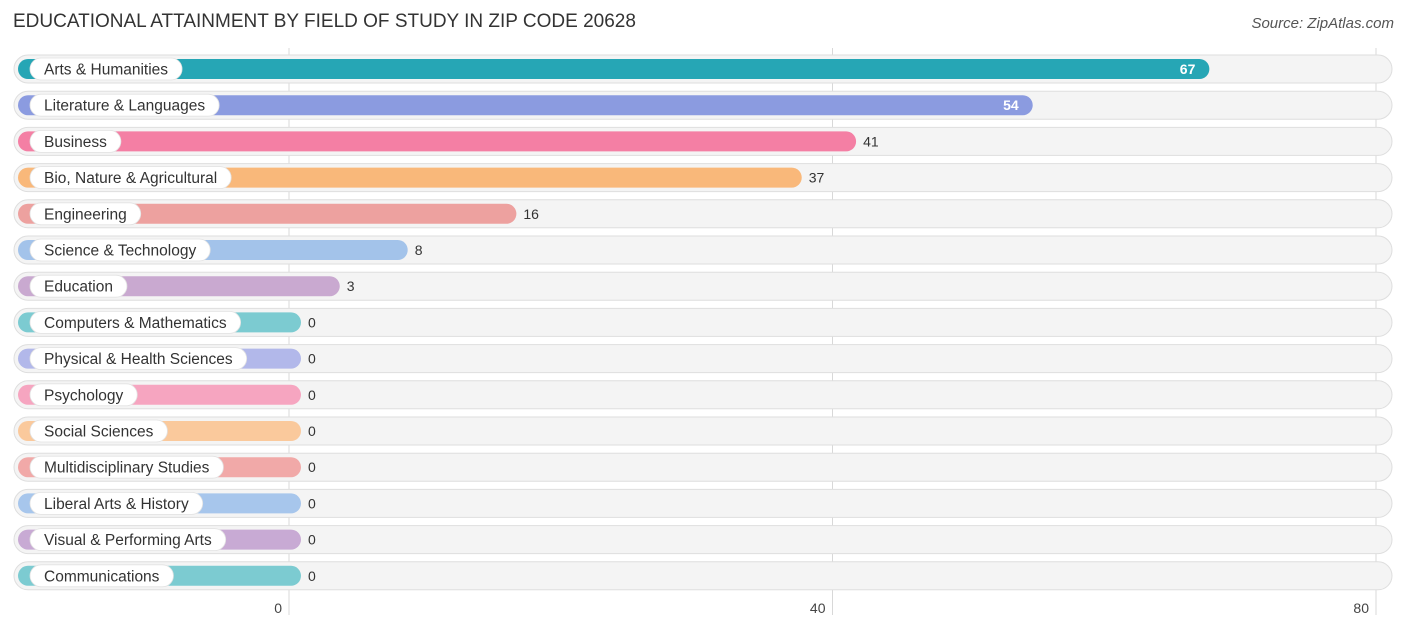 The height and width of the screenshot is (631, 1406). Describe the element at coordinates (102, 576) in the screenshot. I see `category-label: Communications` at that location.